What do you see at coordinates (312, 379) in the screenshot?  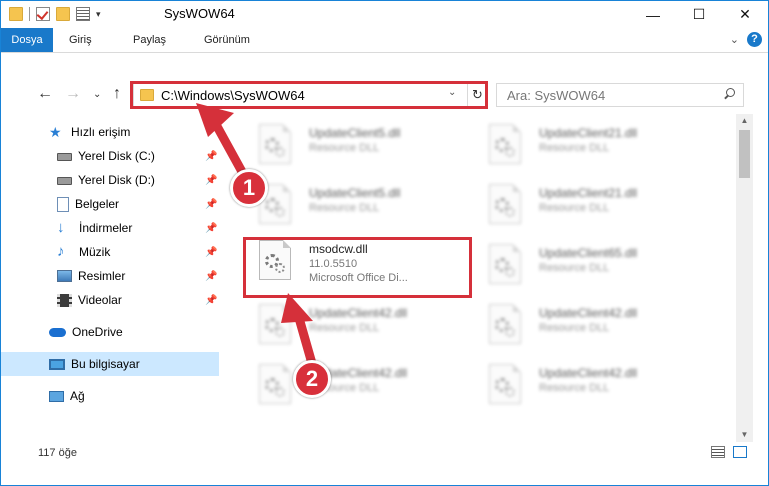 I see `step-2-callout: 2` at bounding box center [312, 379].